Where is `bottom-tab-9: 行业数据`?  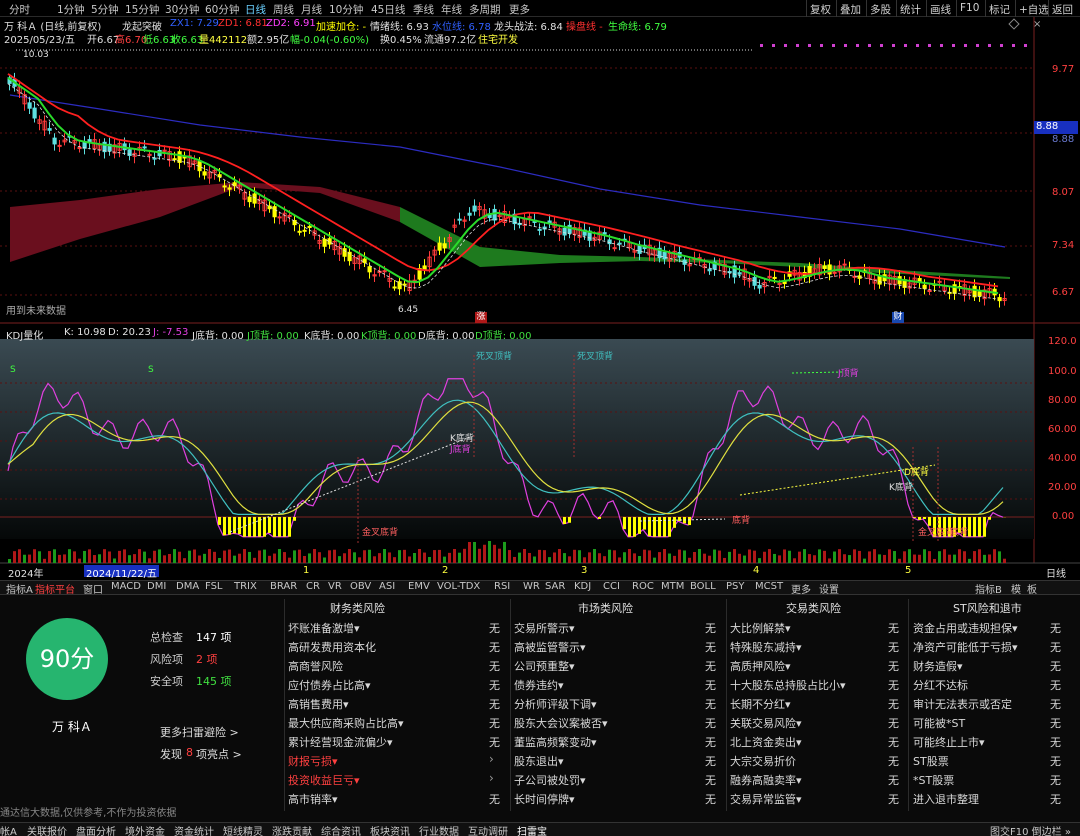 bottom-tab-9: 行业数据 is located at coordinates (439, 829).